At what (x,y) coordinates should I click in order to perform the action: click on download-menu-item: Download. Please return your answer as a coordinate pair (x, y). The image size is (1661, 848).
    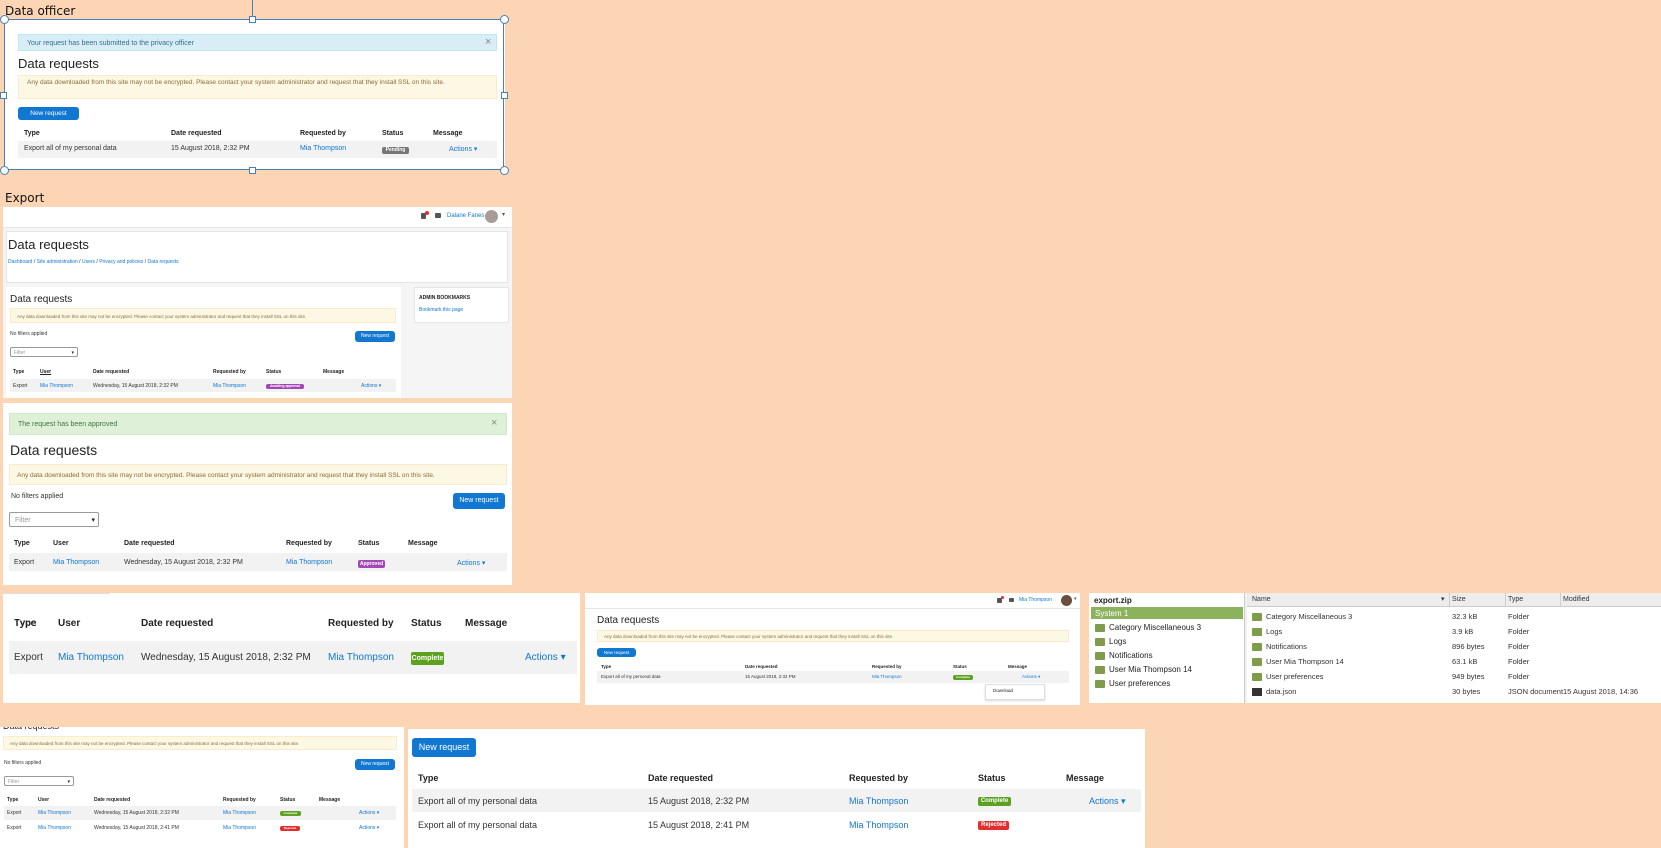
    Looking at the image, I should click on (1003, 690).